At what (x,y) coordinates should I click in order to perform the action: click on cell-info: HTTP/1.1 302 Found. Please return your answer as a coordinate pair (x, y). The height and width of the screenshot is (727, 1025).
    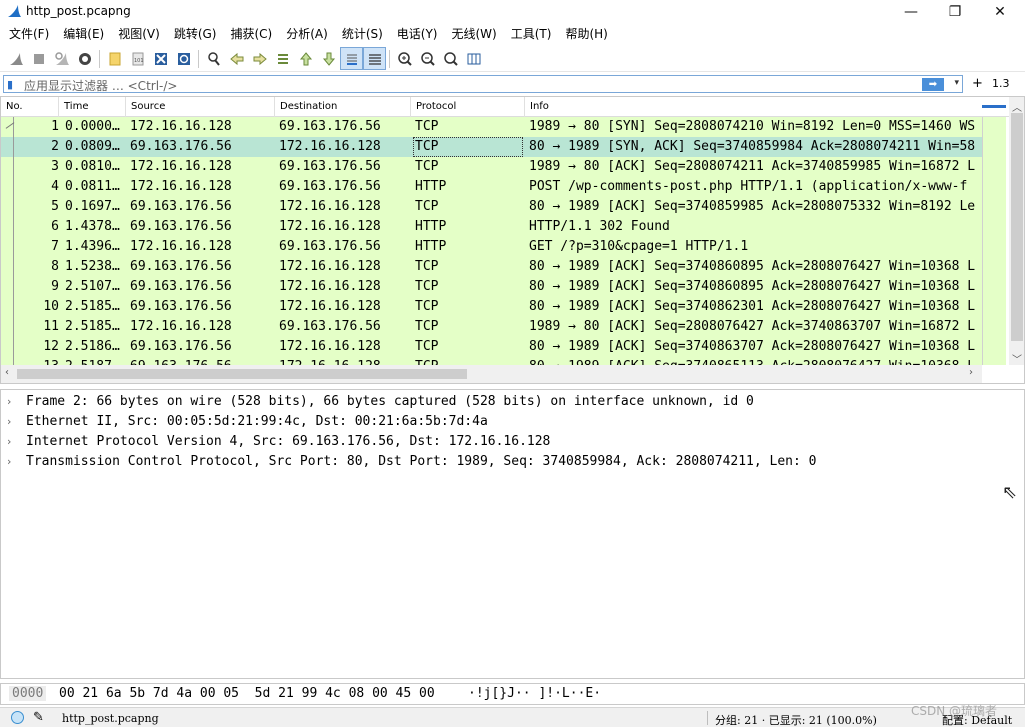
    Looking at the image, I should click on (599, 226).